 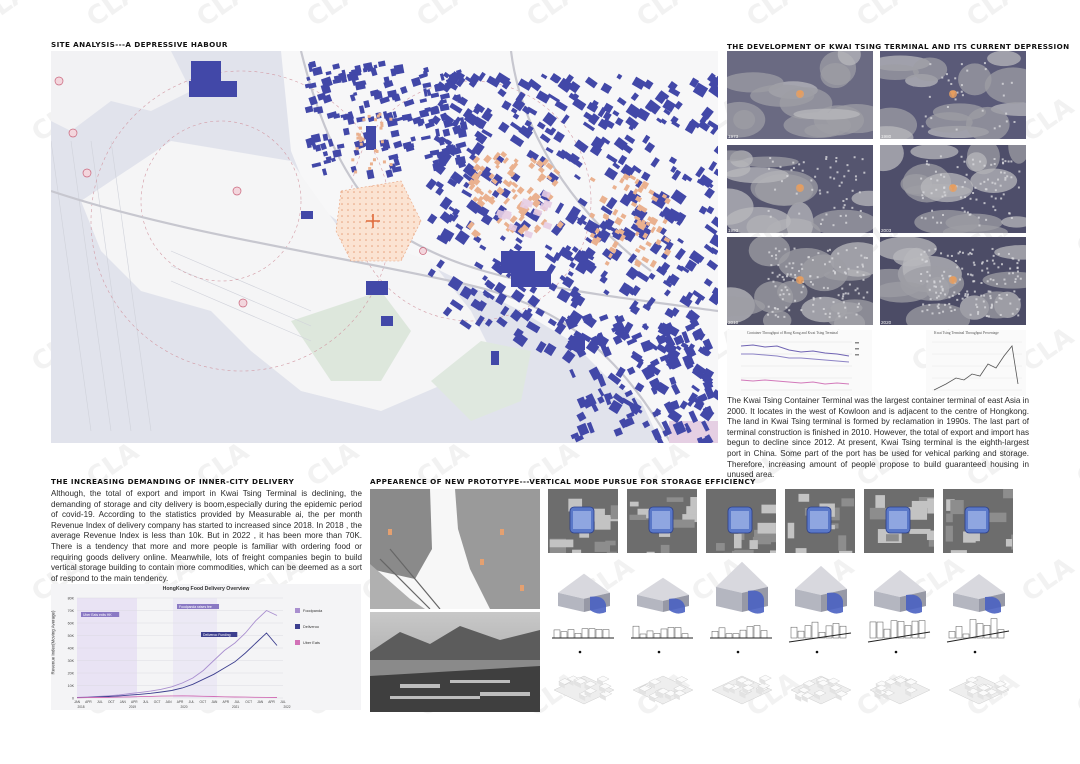 I want to click on chart-y-tick: 70K, so click(x=71, y=611).